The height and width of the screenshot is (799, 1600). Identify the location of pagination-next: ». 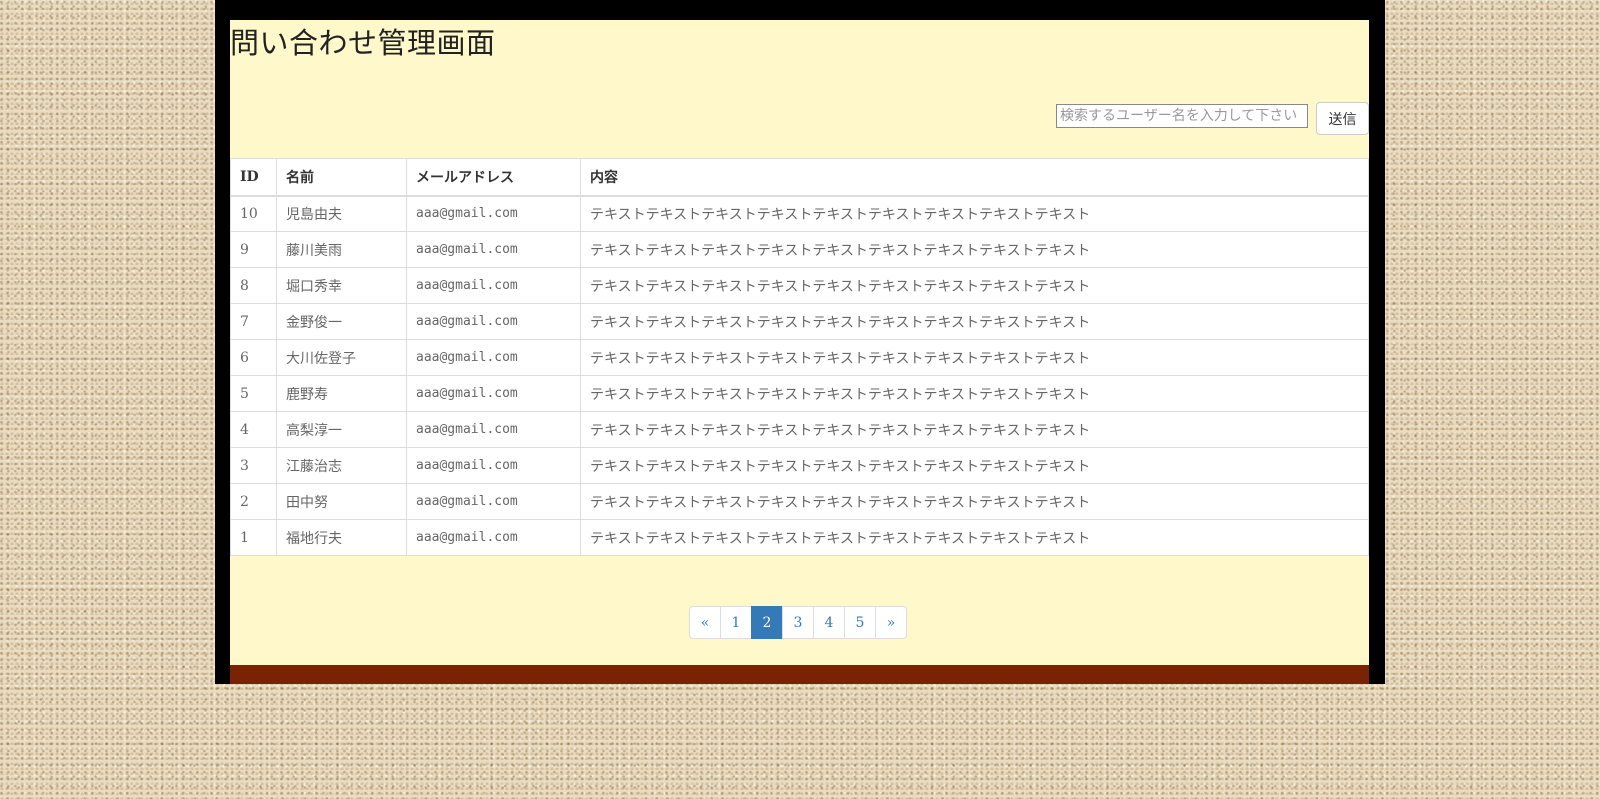
(891, 622).